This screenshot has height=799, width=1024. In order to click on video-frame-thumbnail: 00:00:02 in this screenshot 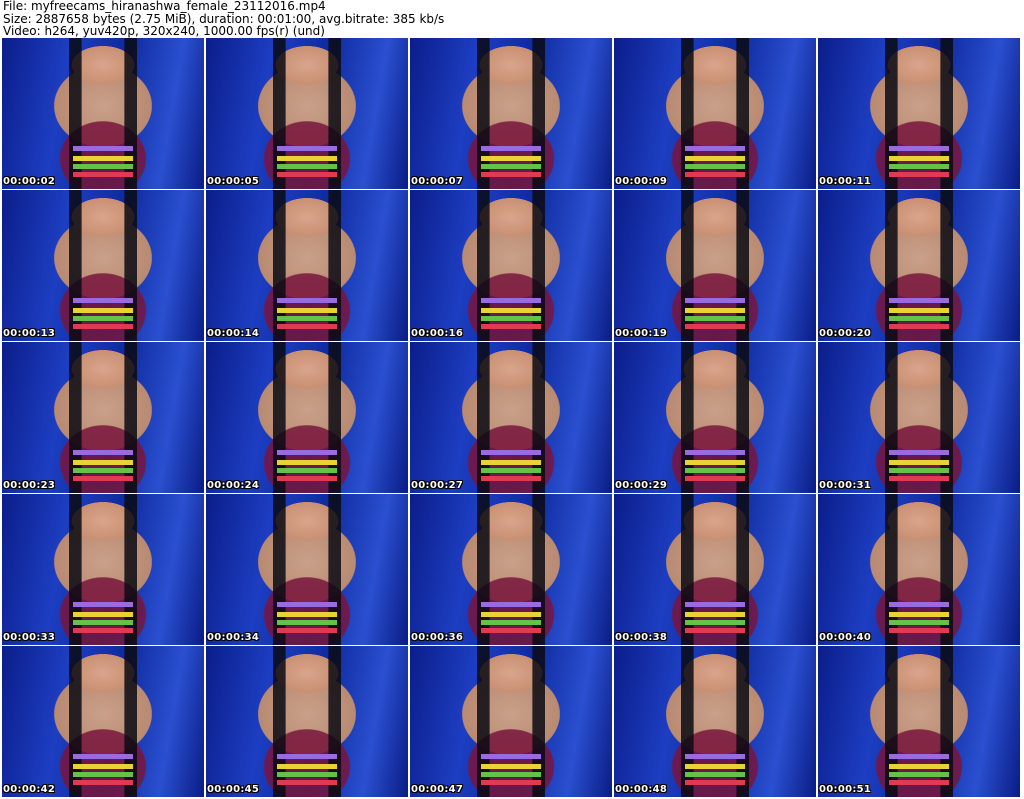, I will do `click(103, 113)`.